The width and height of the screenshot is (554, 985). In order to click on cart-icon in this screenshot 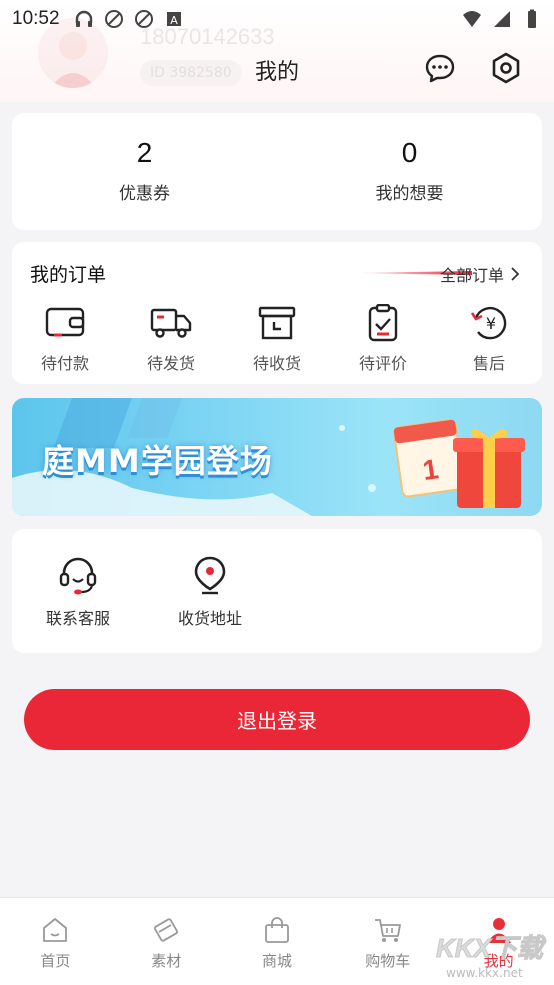, I will do `click(387, 930)`.